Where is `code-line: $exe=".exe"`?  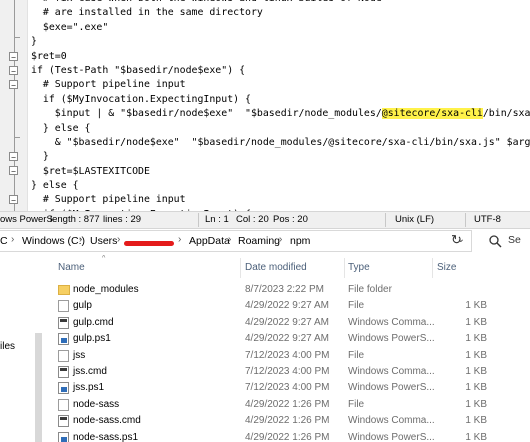
code-line: $exe=".exe" is located at coordinates (280, 28).